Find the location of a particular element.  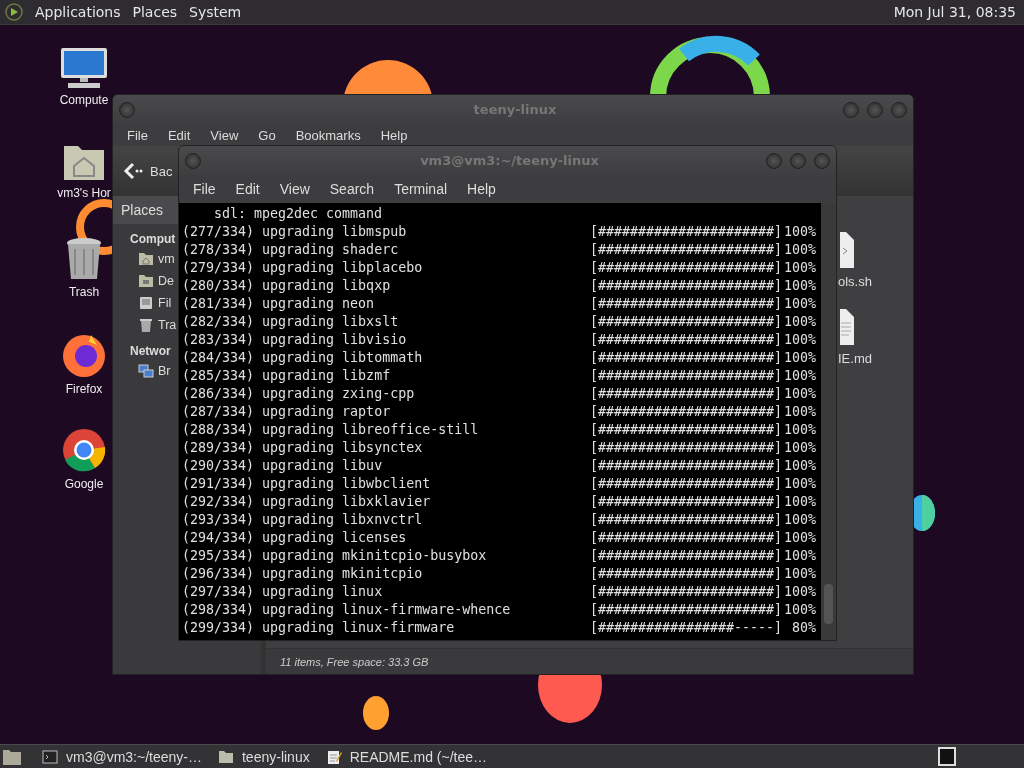

sidebar-item: Tra is located at coordinates (157, 325).